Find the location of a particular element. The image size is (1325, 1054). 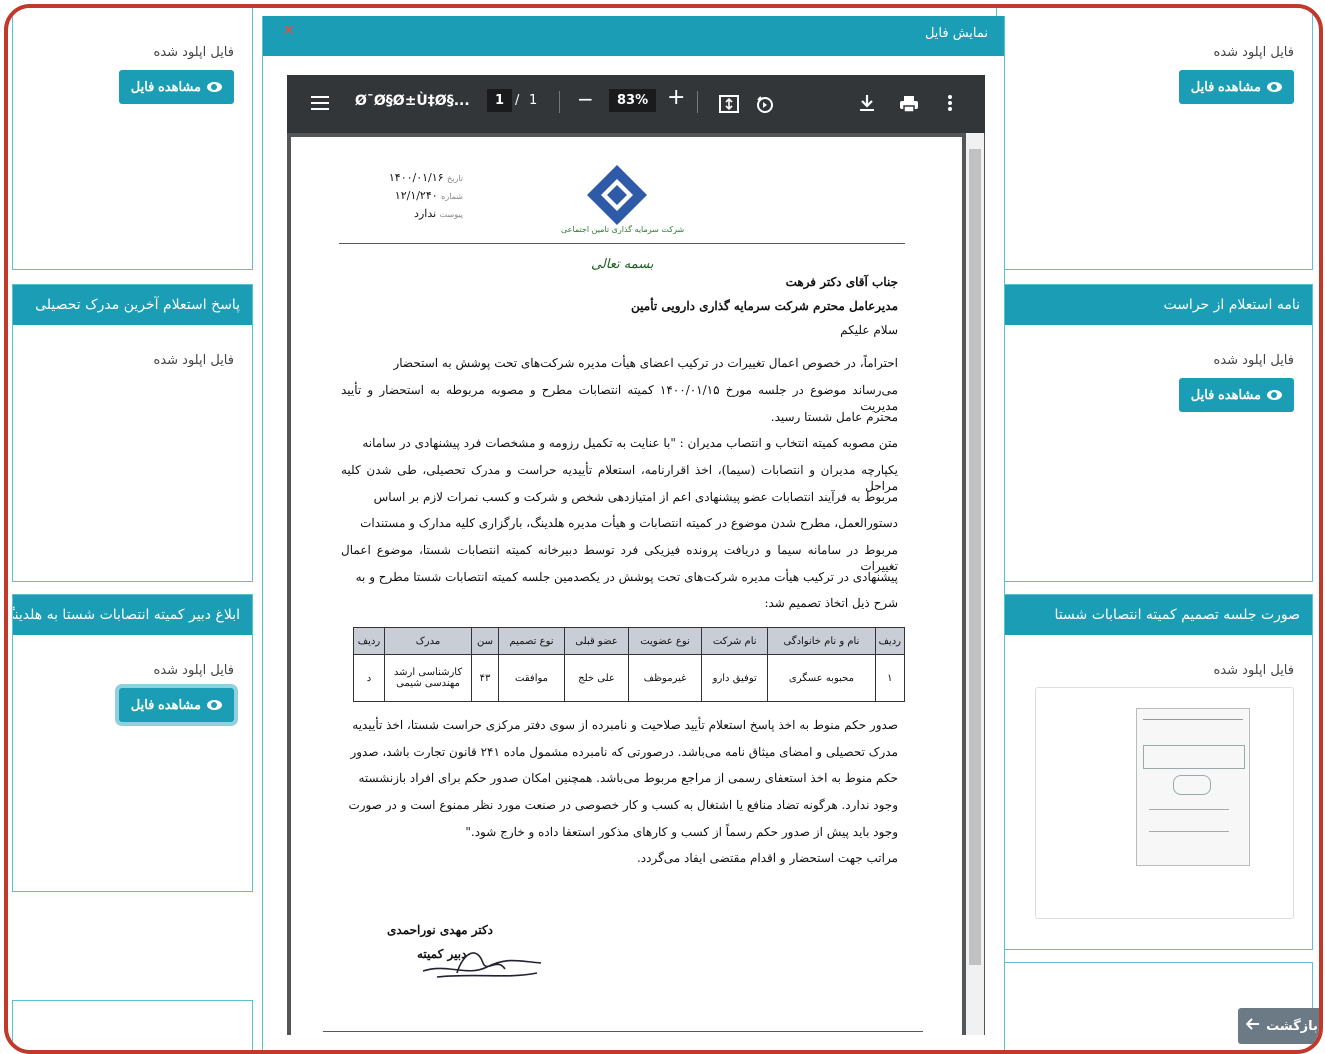

back-button: بازگشت is located at coordinates (1278, 1026).